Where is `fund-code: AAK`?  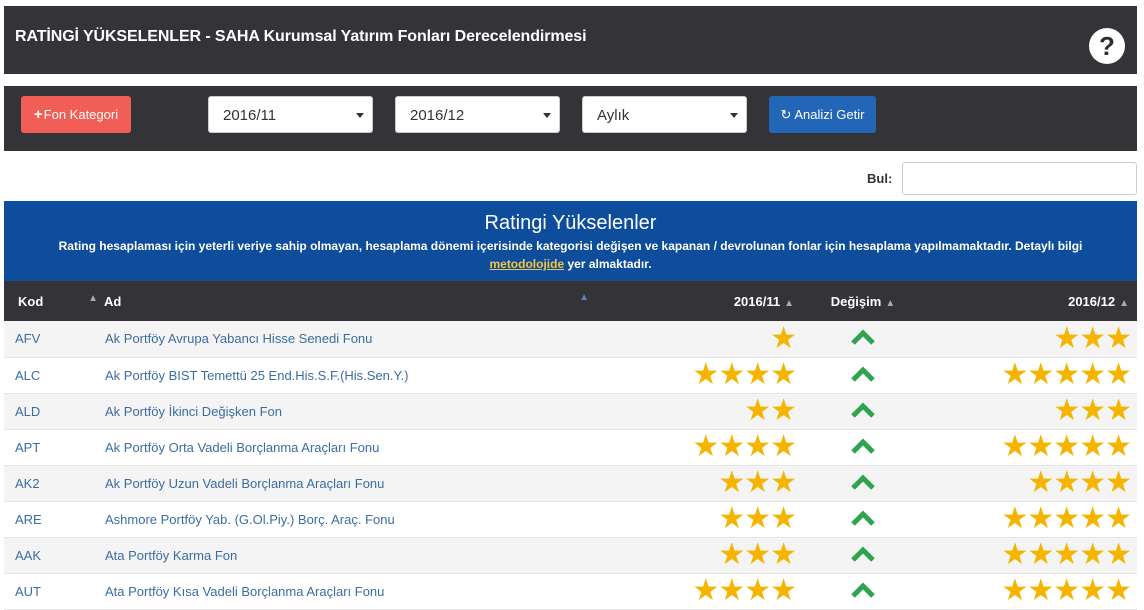
fund-code: AAK is located at coordinates (54, 555).